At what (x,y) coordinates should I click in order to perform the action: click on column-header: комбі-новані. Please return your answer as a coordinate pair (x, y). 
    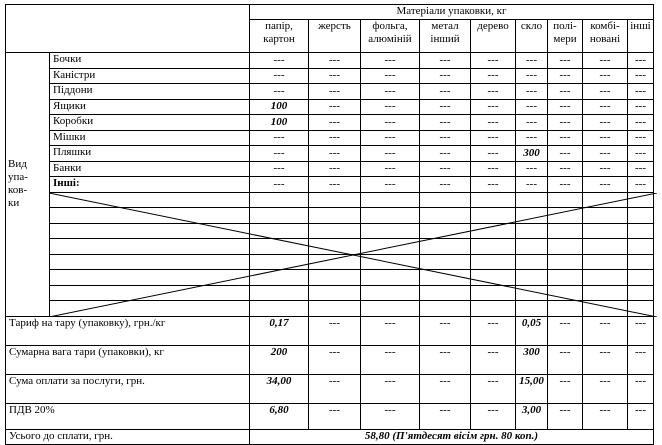
    Looking at the image, I should click on (605, 36).